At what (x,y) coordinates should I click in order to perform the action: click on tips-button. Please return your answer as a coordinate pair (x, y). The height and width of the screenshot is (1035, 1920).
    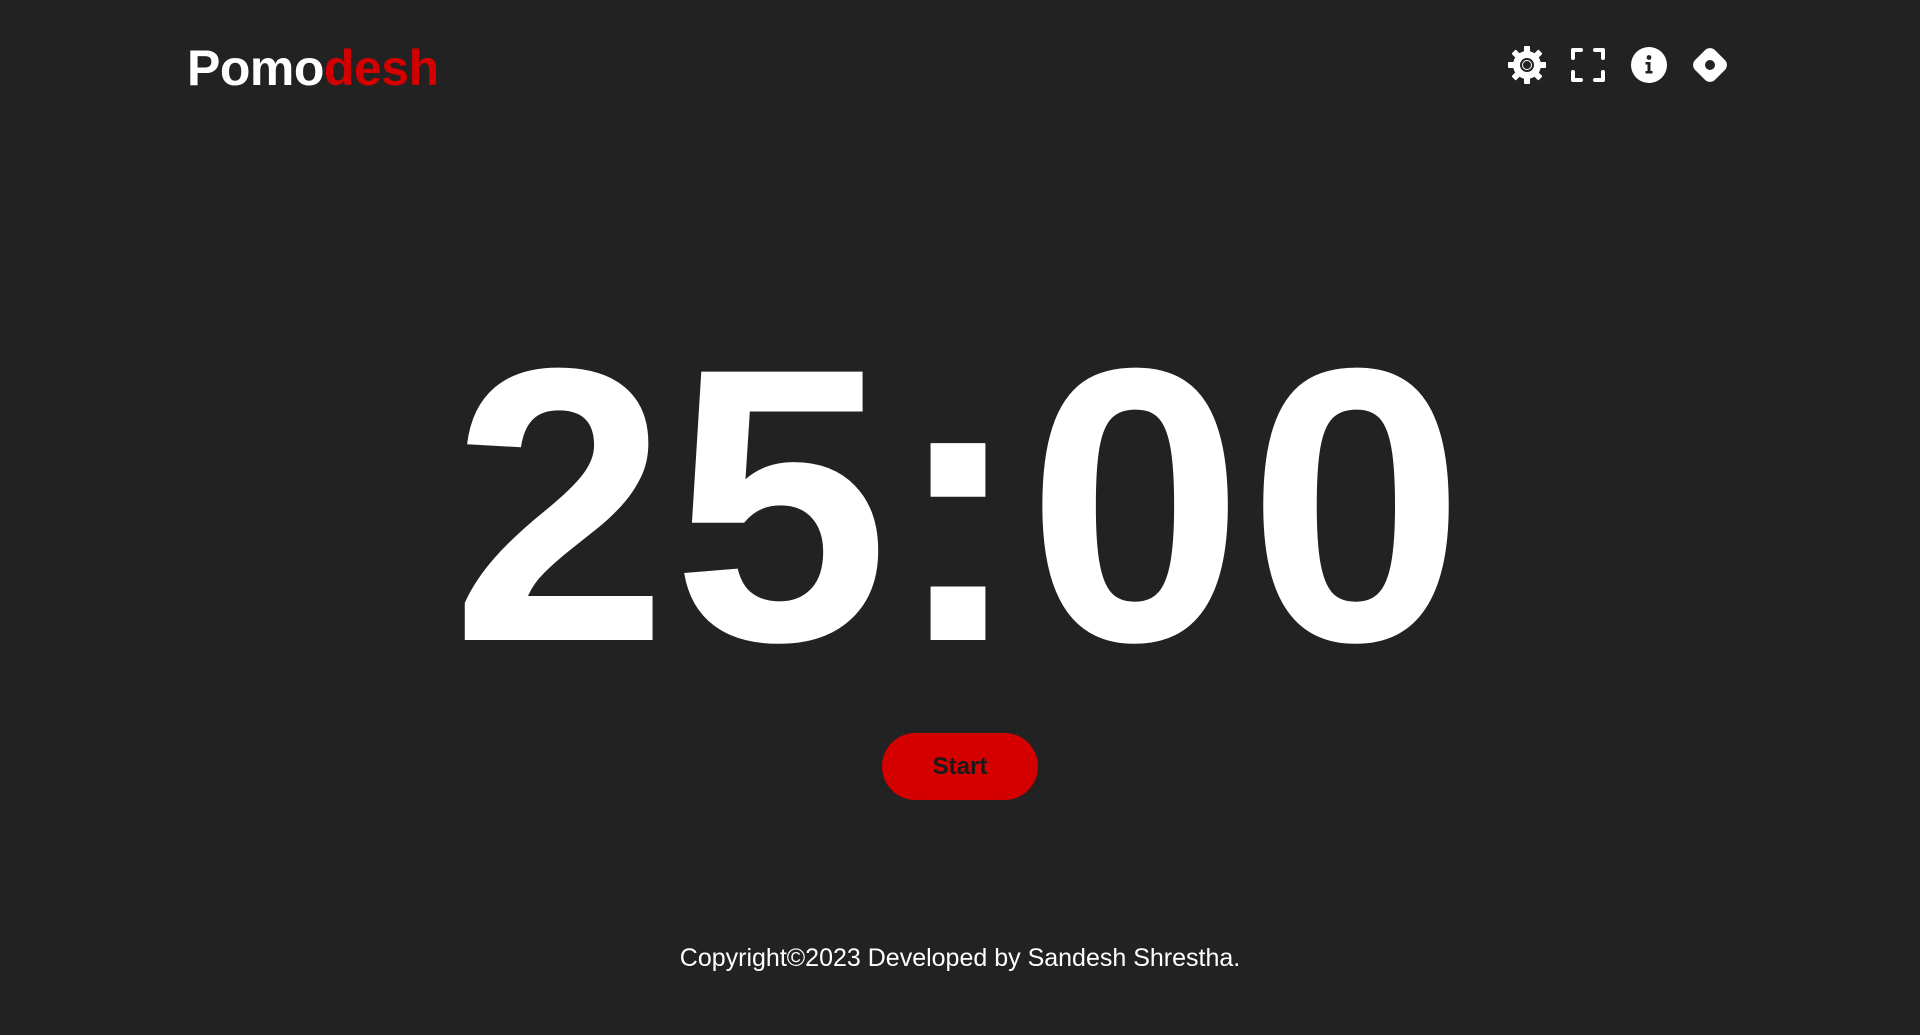
    Looking at the image, I should click on (1710, 65).